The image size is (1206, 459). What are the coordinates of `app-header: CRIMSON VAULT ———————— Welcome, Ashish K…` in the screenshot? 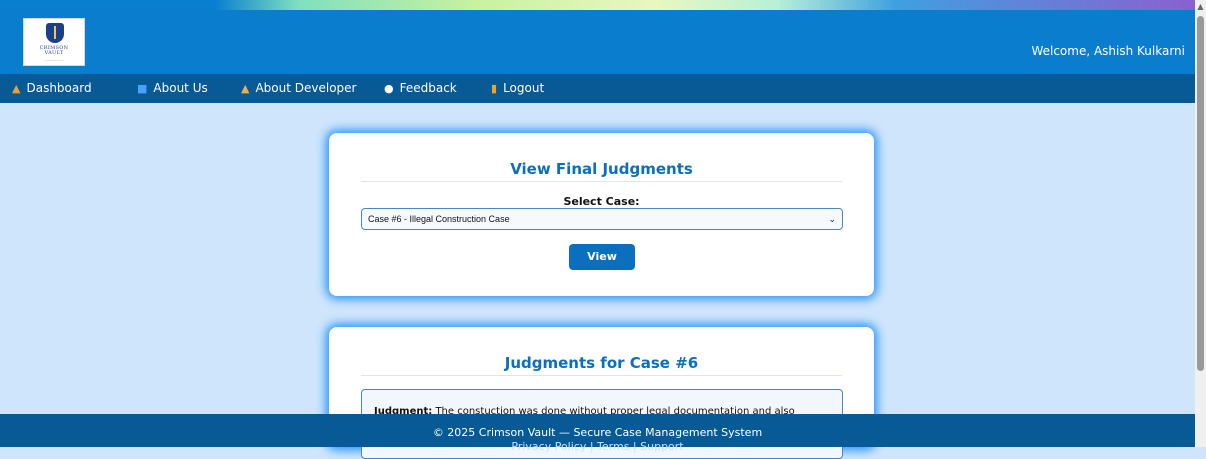 It's located at (597, 42).